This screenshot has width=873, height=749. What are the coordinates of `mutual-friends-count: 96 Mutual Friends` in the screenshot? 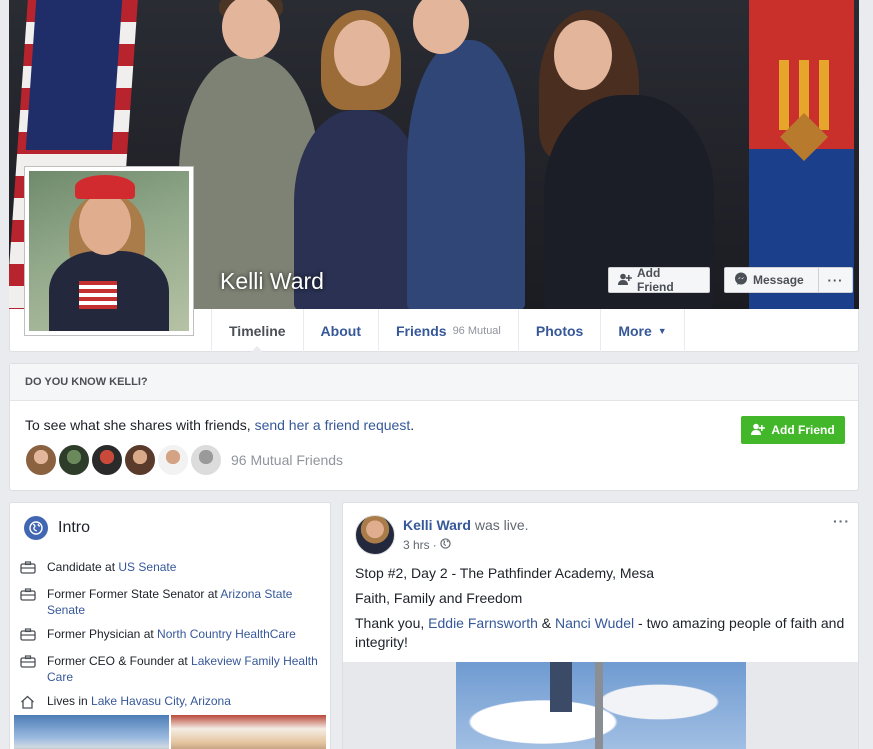 It's located at (287, 460).